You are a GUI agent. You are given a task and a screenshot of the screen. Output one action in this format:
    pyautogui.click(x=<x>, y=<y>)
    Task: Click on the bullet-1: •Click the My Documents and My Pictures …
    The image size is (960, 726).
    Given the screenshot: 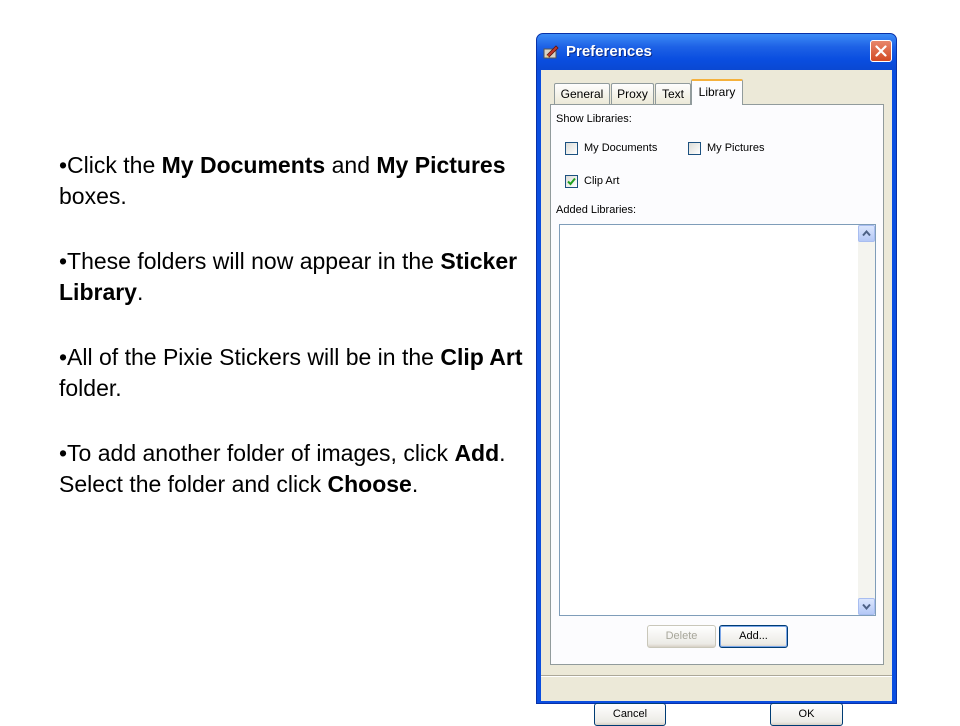 What is the action you would take?
    pyautogui.click(x=282, y=180)
    